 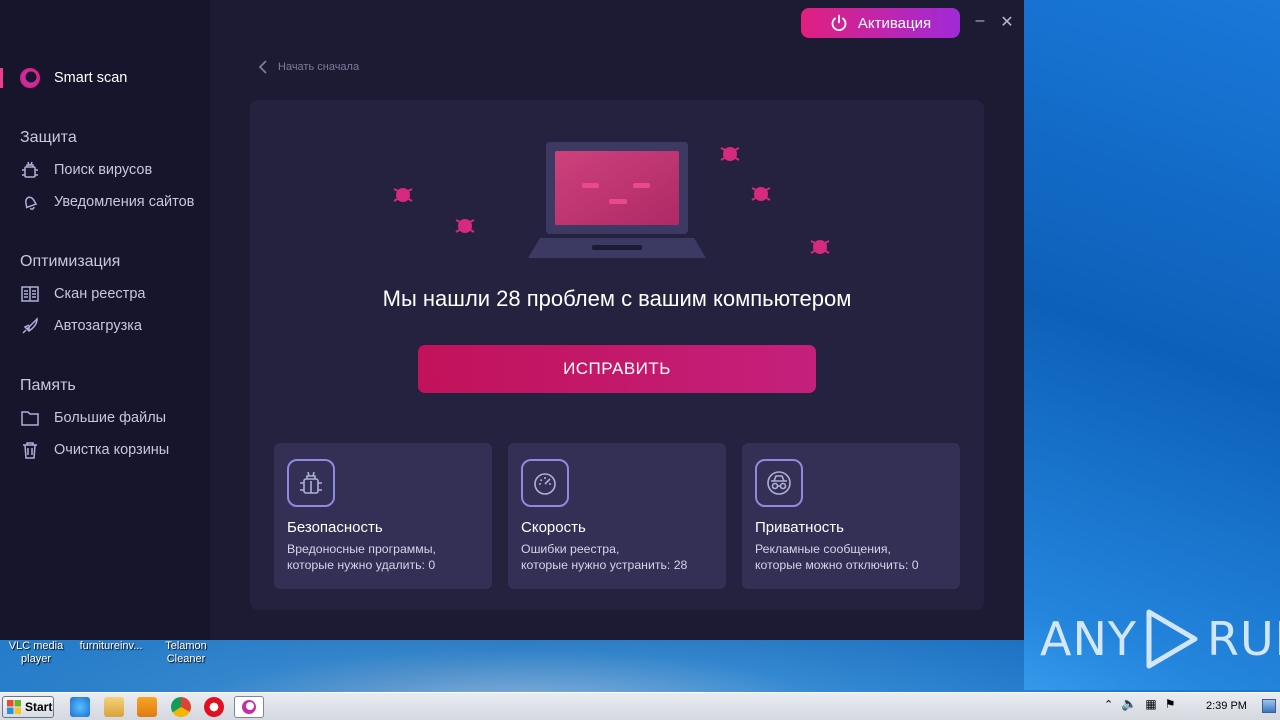 I want to click on activation-label: Активация, so click(x=894, y=23).